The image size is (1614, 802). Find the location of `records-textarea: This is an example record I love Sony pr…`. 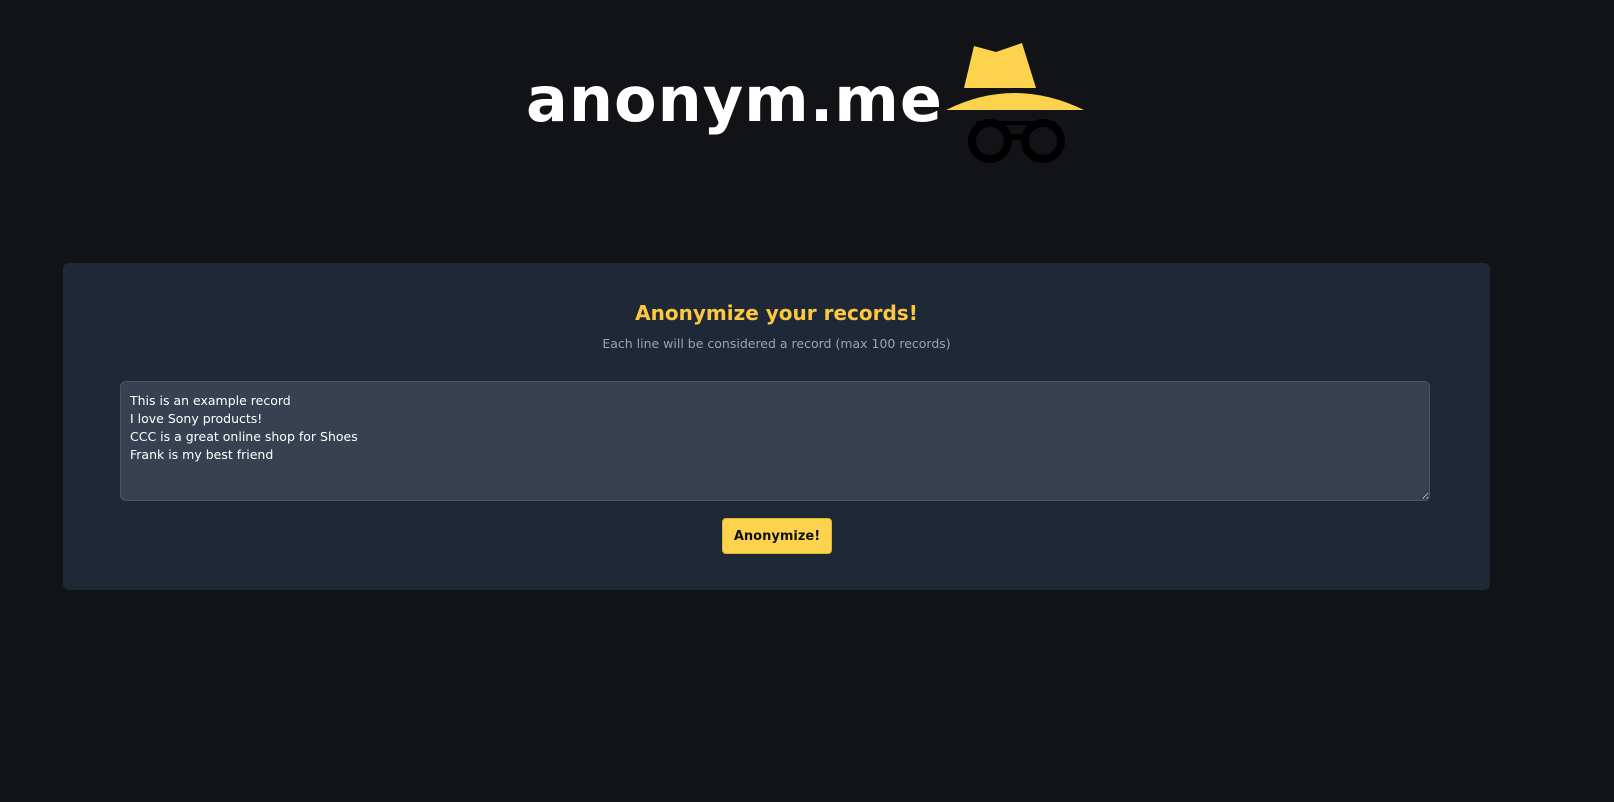

records-textarea: This is an example record I love Sony pr… is located at coordinates (775, 441).